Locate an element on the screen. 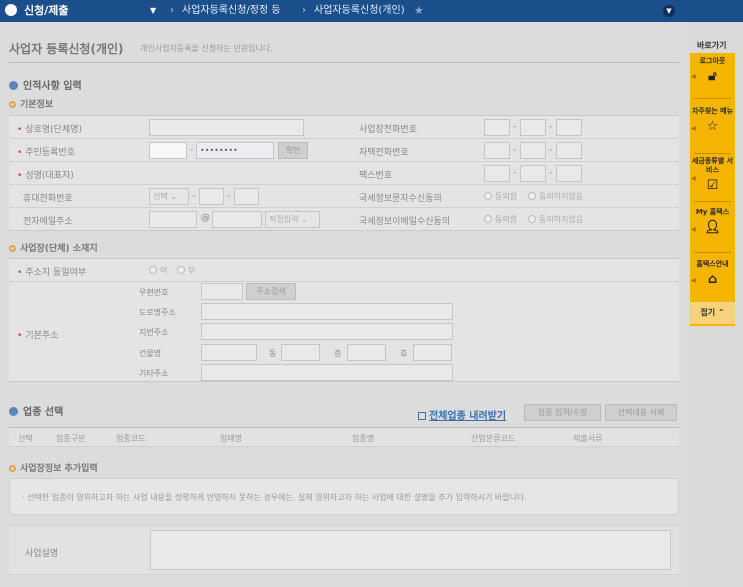 The height and width of the screenshot is (587, 743). checkbox-icon: ☑ is located at coordinates (712, 185).